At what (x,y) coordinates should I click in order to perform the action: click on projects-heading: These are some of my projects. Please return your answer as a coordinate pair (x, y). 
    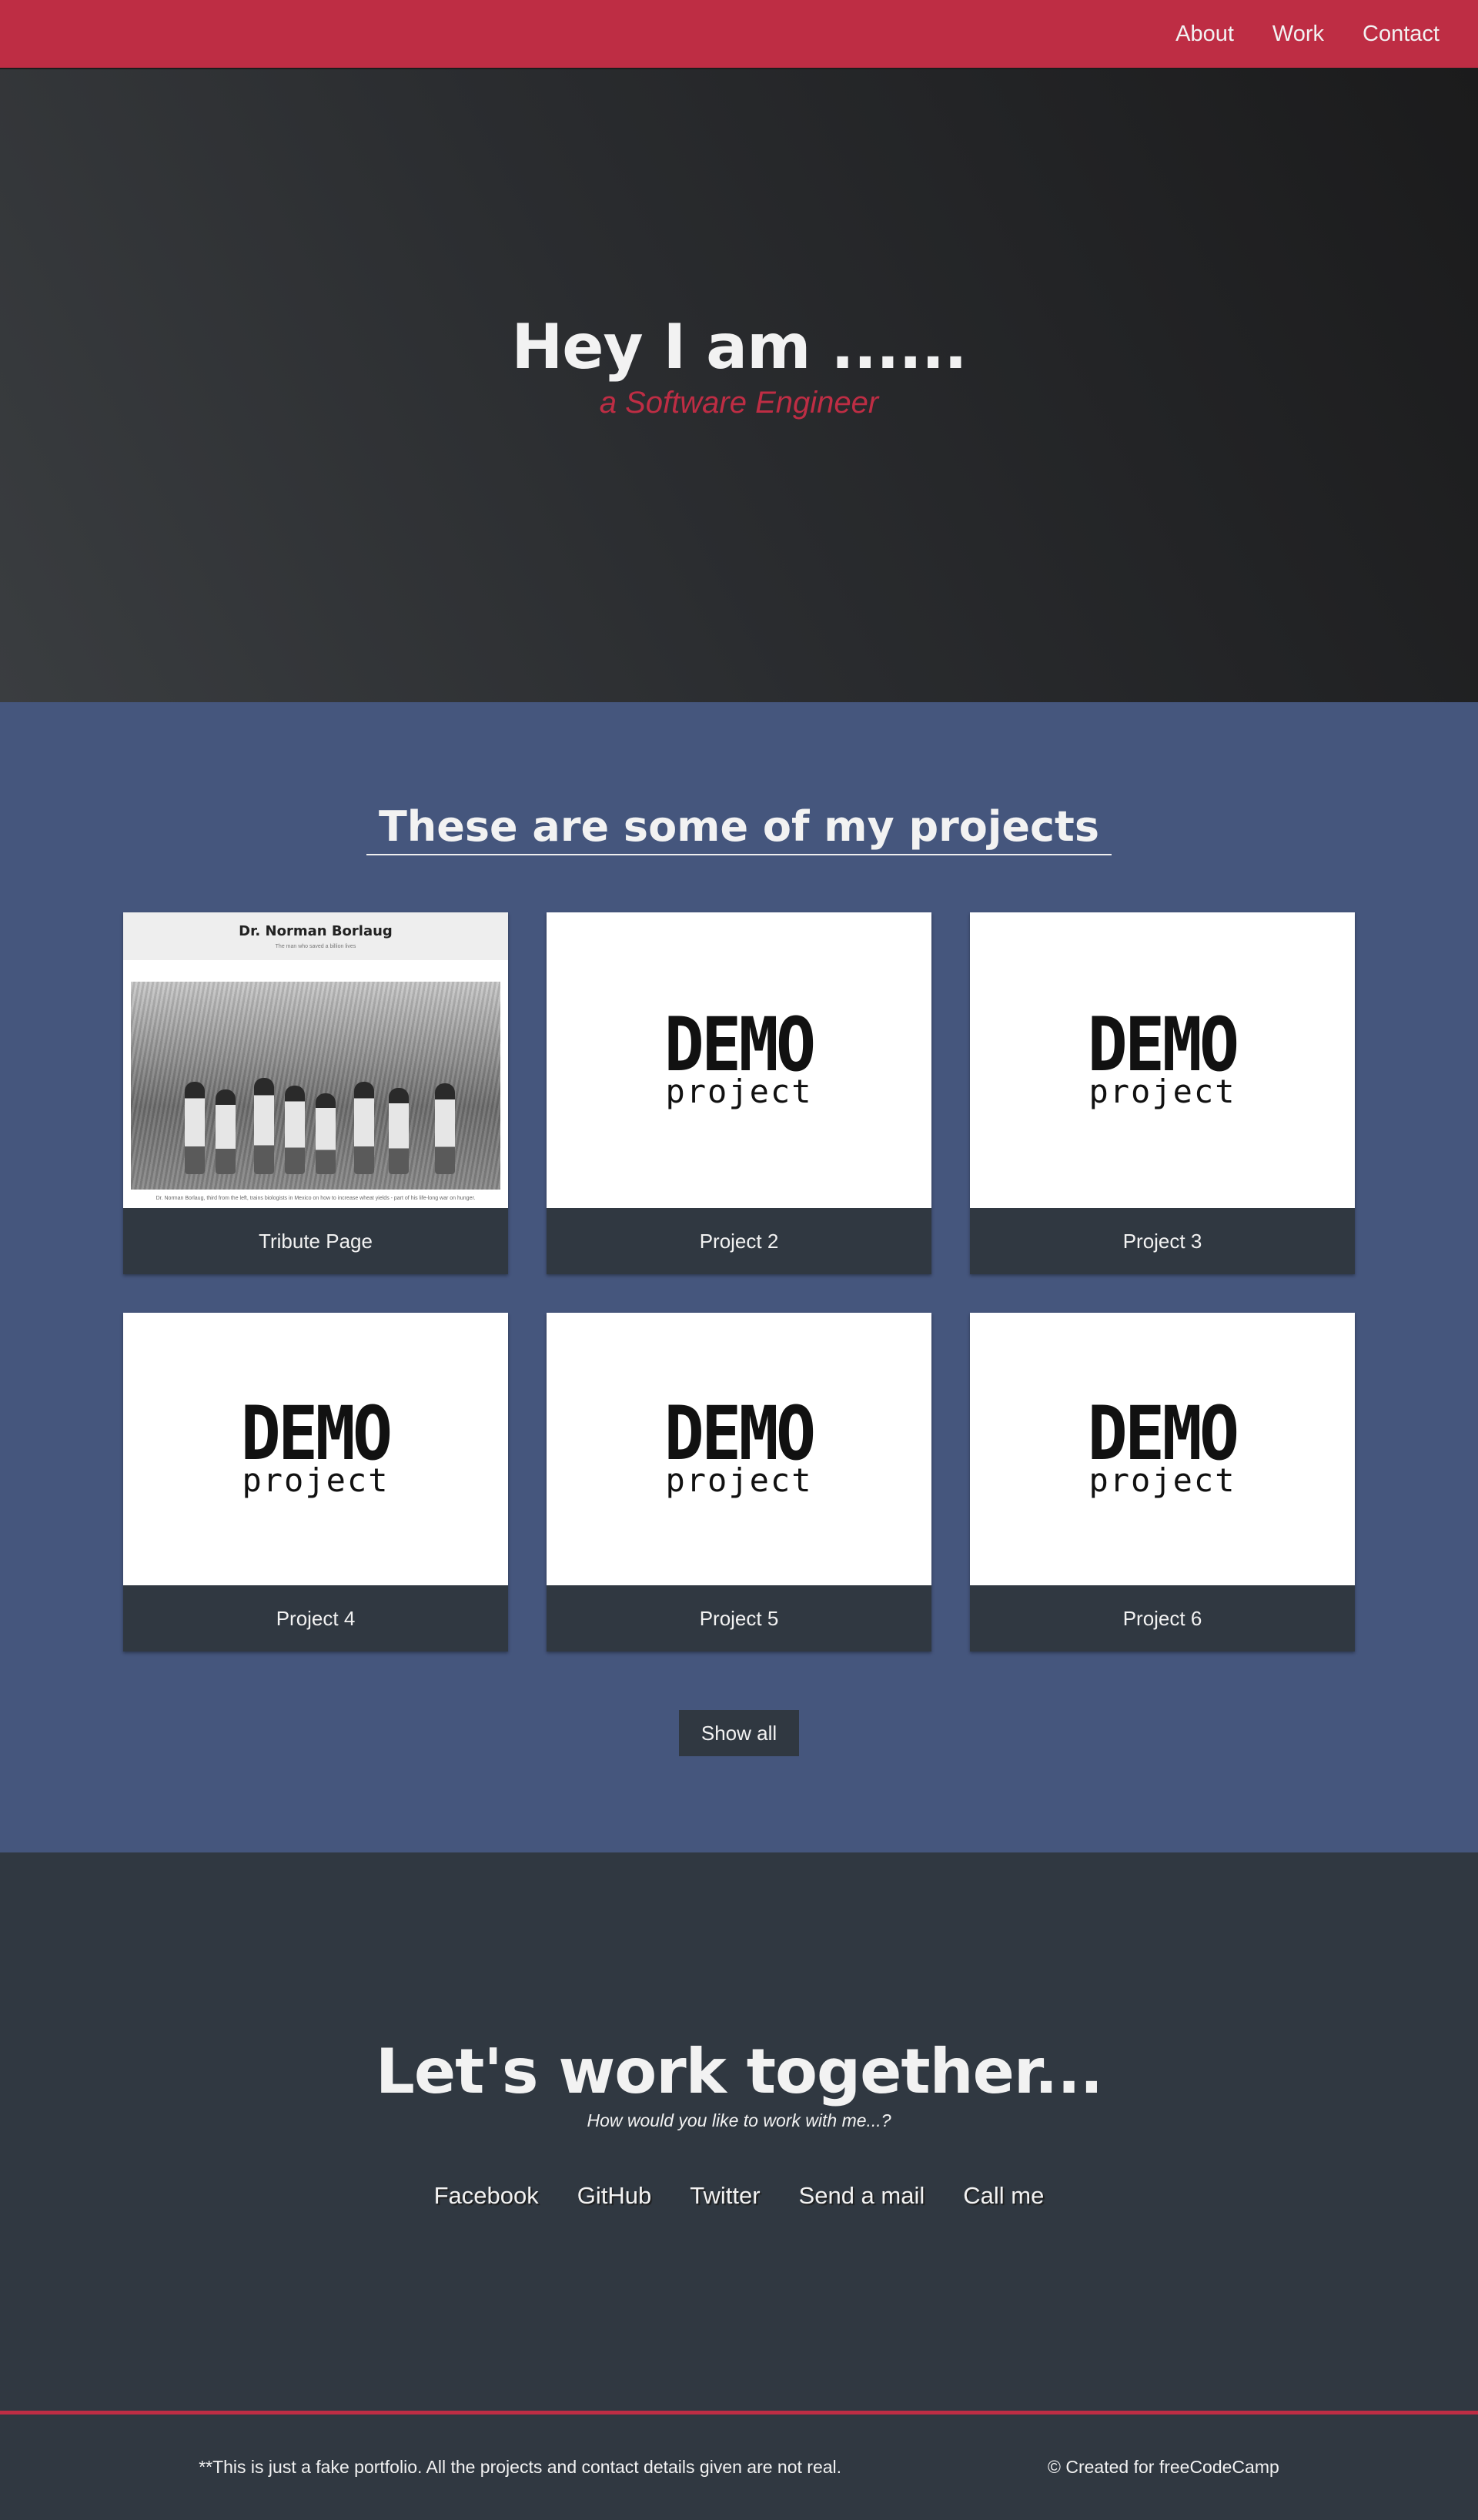
    Looking at the image, I should click on (739, 828).